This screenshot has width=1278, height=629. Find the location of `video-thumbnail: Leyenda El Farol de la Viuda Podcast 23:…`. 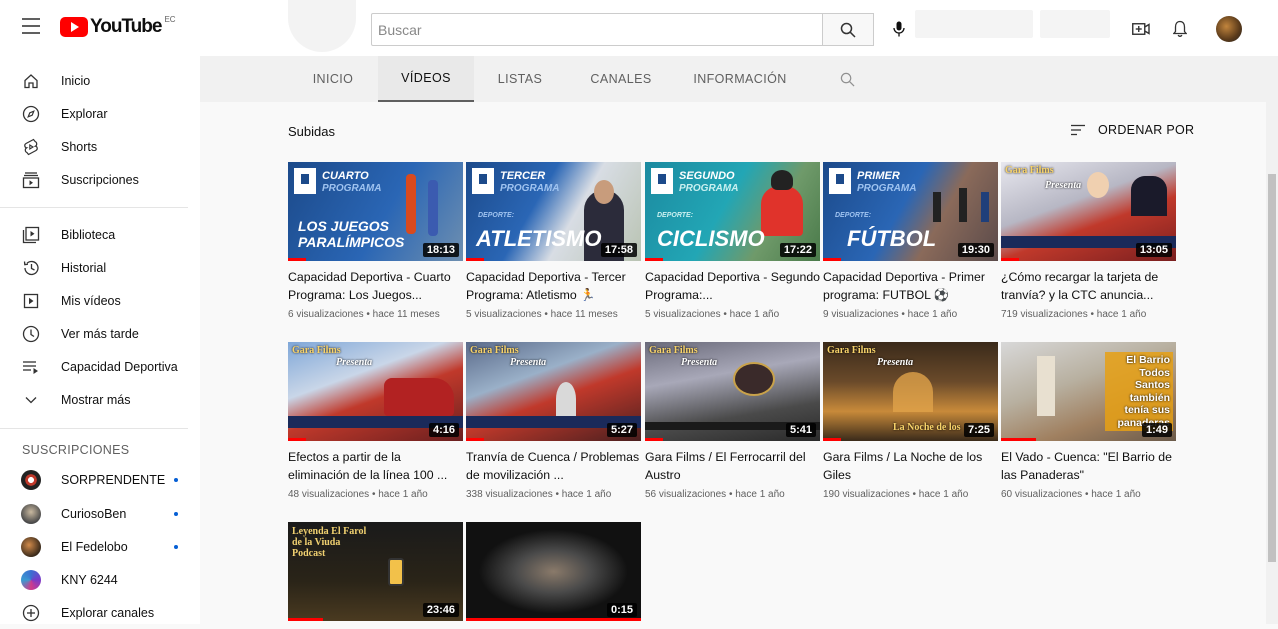

video-thumbnail: Leyenda El Farol de la Viuda Podcast 23:… is located at coordinates (375, 571).